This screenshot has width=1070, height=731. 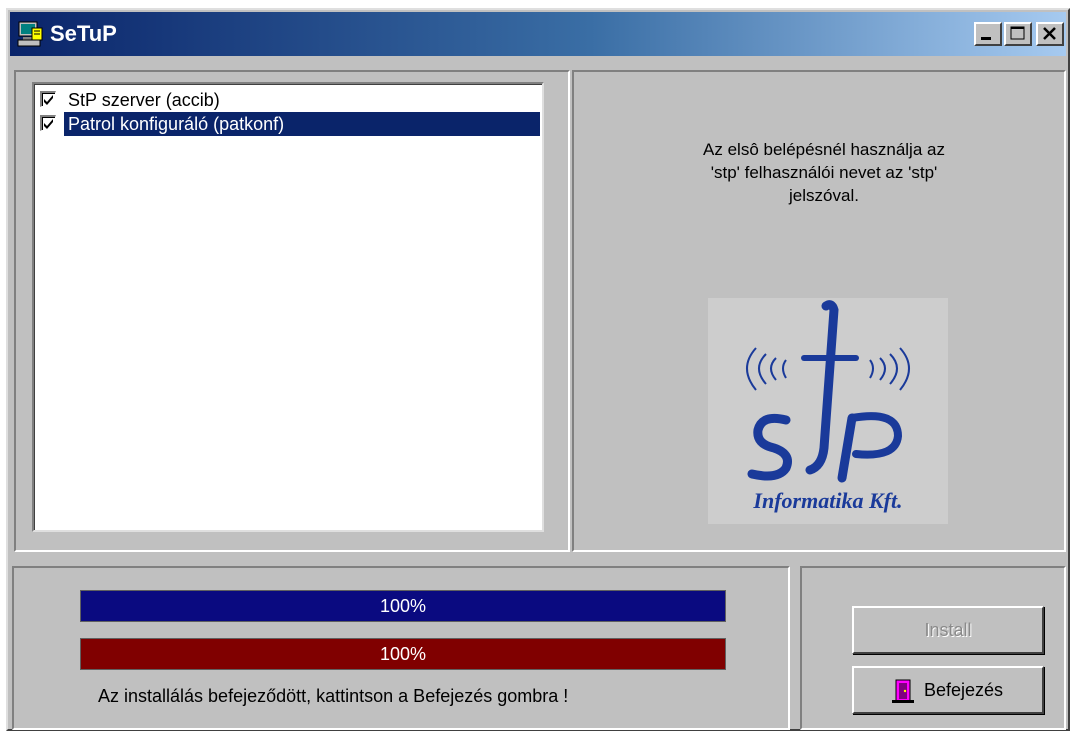 What do you see at coordinates (827, 500) in the screenshot?
I see `logo-subtitle: Informatika Kft.` at bounding box center [827, 500].